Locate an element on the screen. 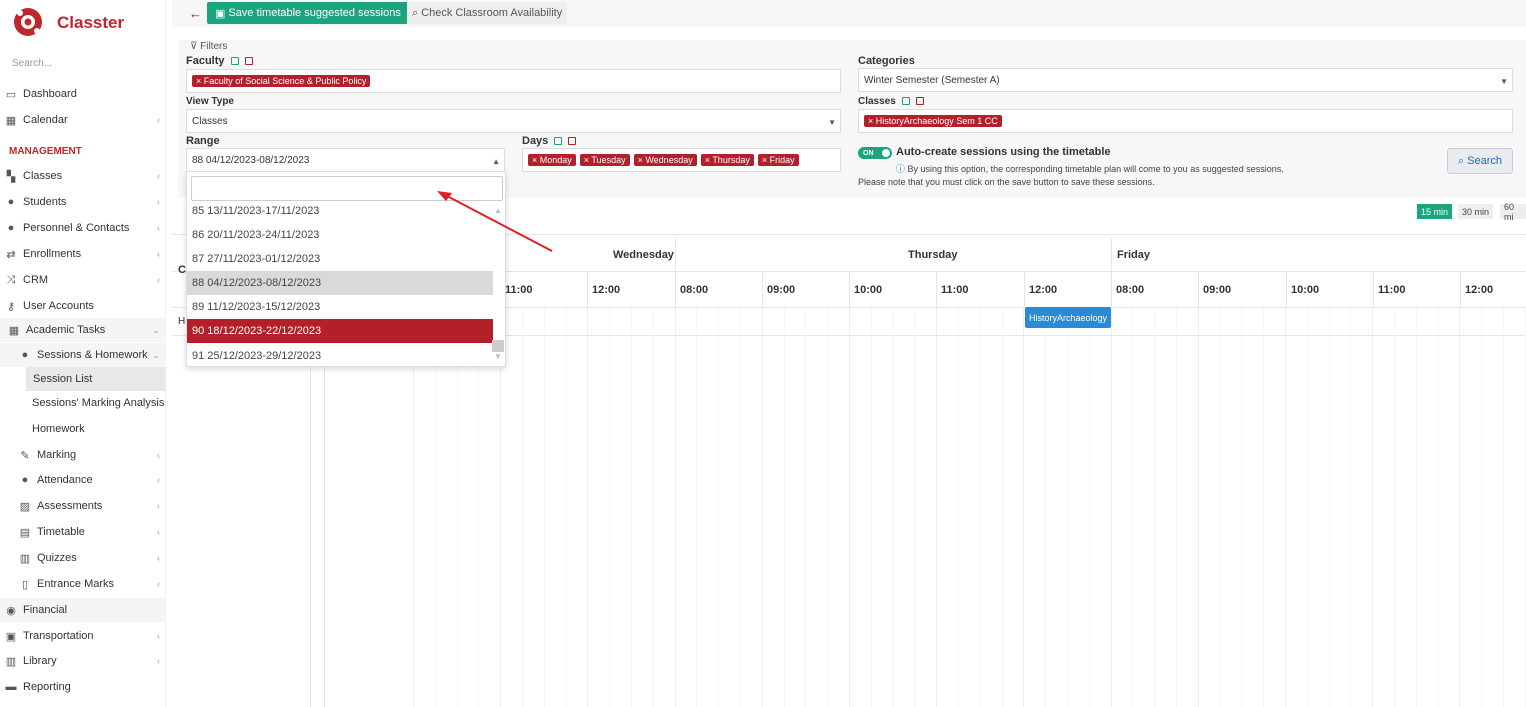 The image size is (1526, 707). dropdown-scrollbar: ▲ ▼ is located at coordinates (498, 285).